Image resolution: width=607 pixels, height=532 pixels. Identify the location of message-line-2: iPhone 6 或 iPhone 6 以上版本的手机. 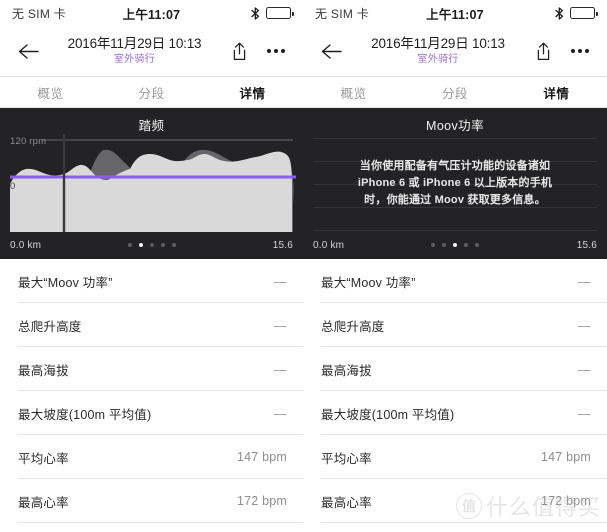
(455, 183).